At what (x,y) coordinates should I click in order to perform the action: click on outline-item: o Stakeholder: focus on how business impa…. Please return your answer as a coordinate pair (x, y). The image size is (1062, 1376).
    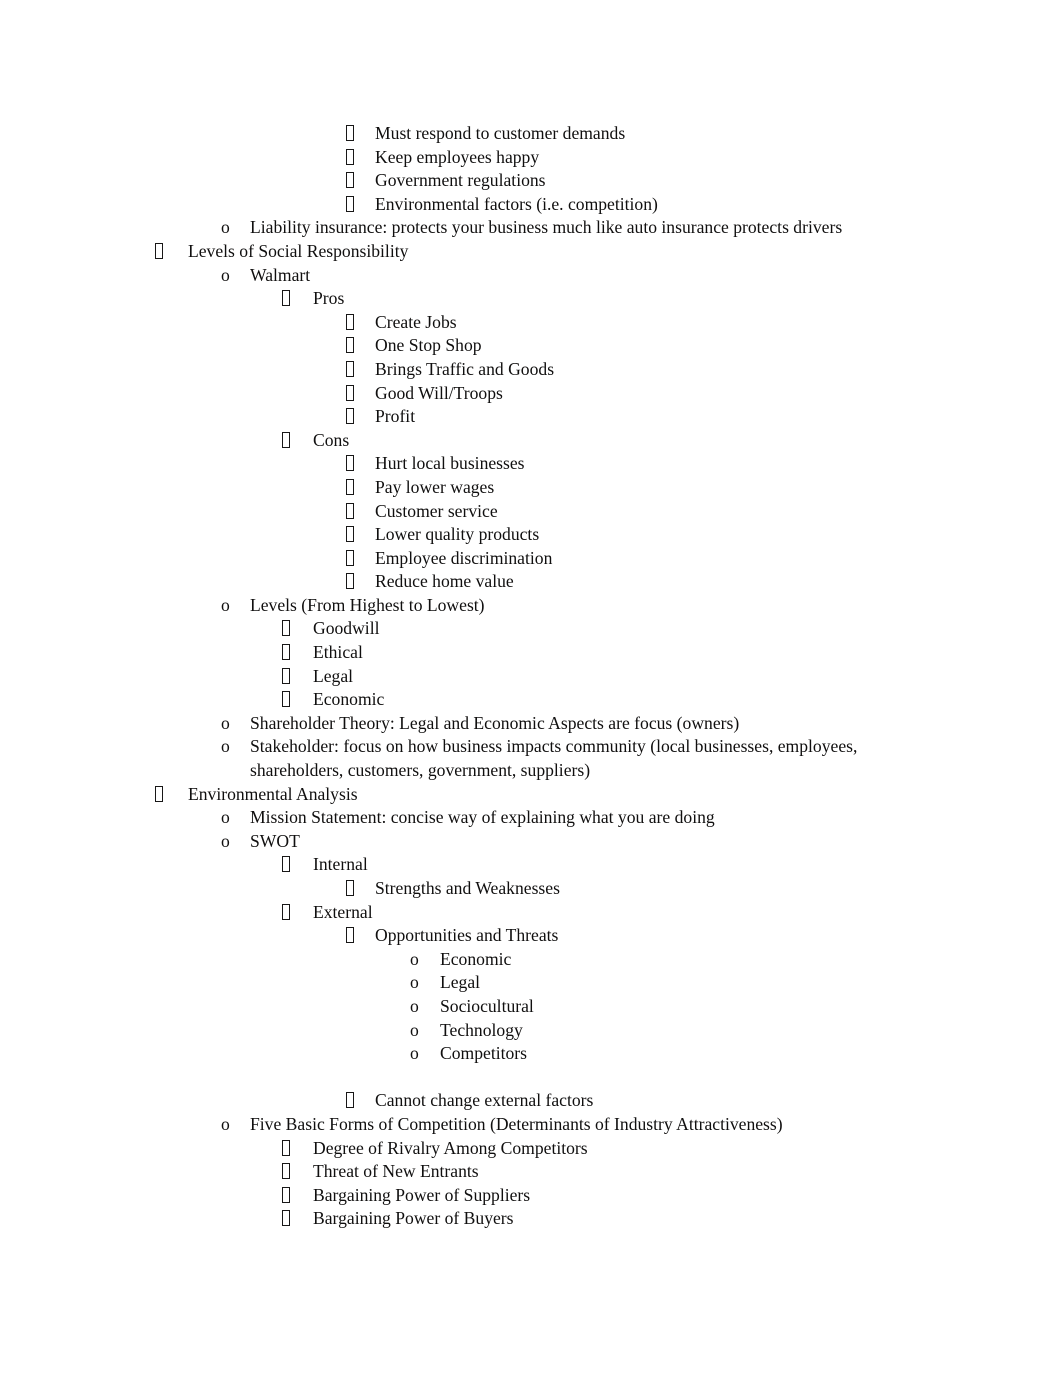
    Looking at the image, I should click on (531, 758).